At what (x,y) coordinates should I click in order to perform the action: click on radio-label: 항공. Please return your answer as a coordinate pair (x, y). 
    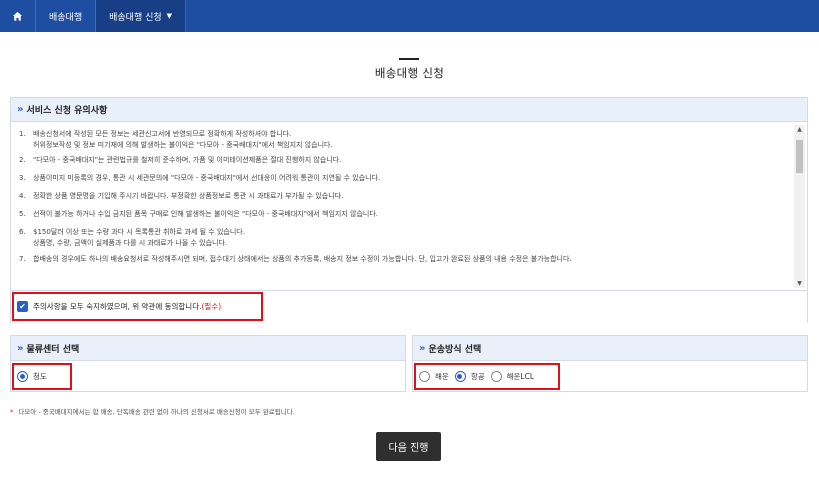
    Looking at the image, I should click on (478, 376).